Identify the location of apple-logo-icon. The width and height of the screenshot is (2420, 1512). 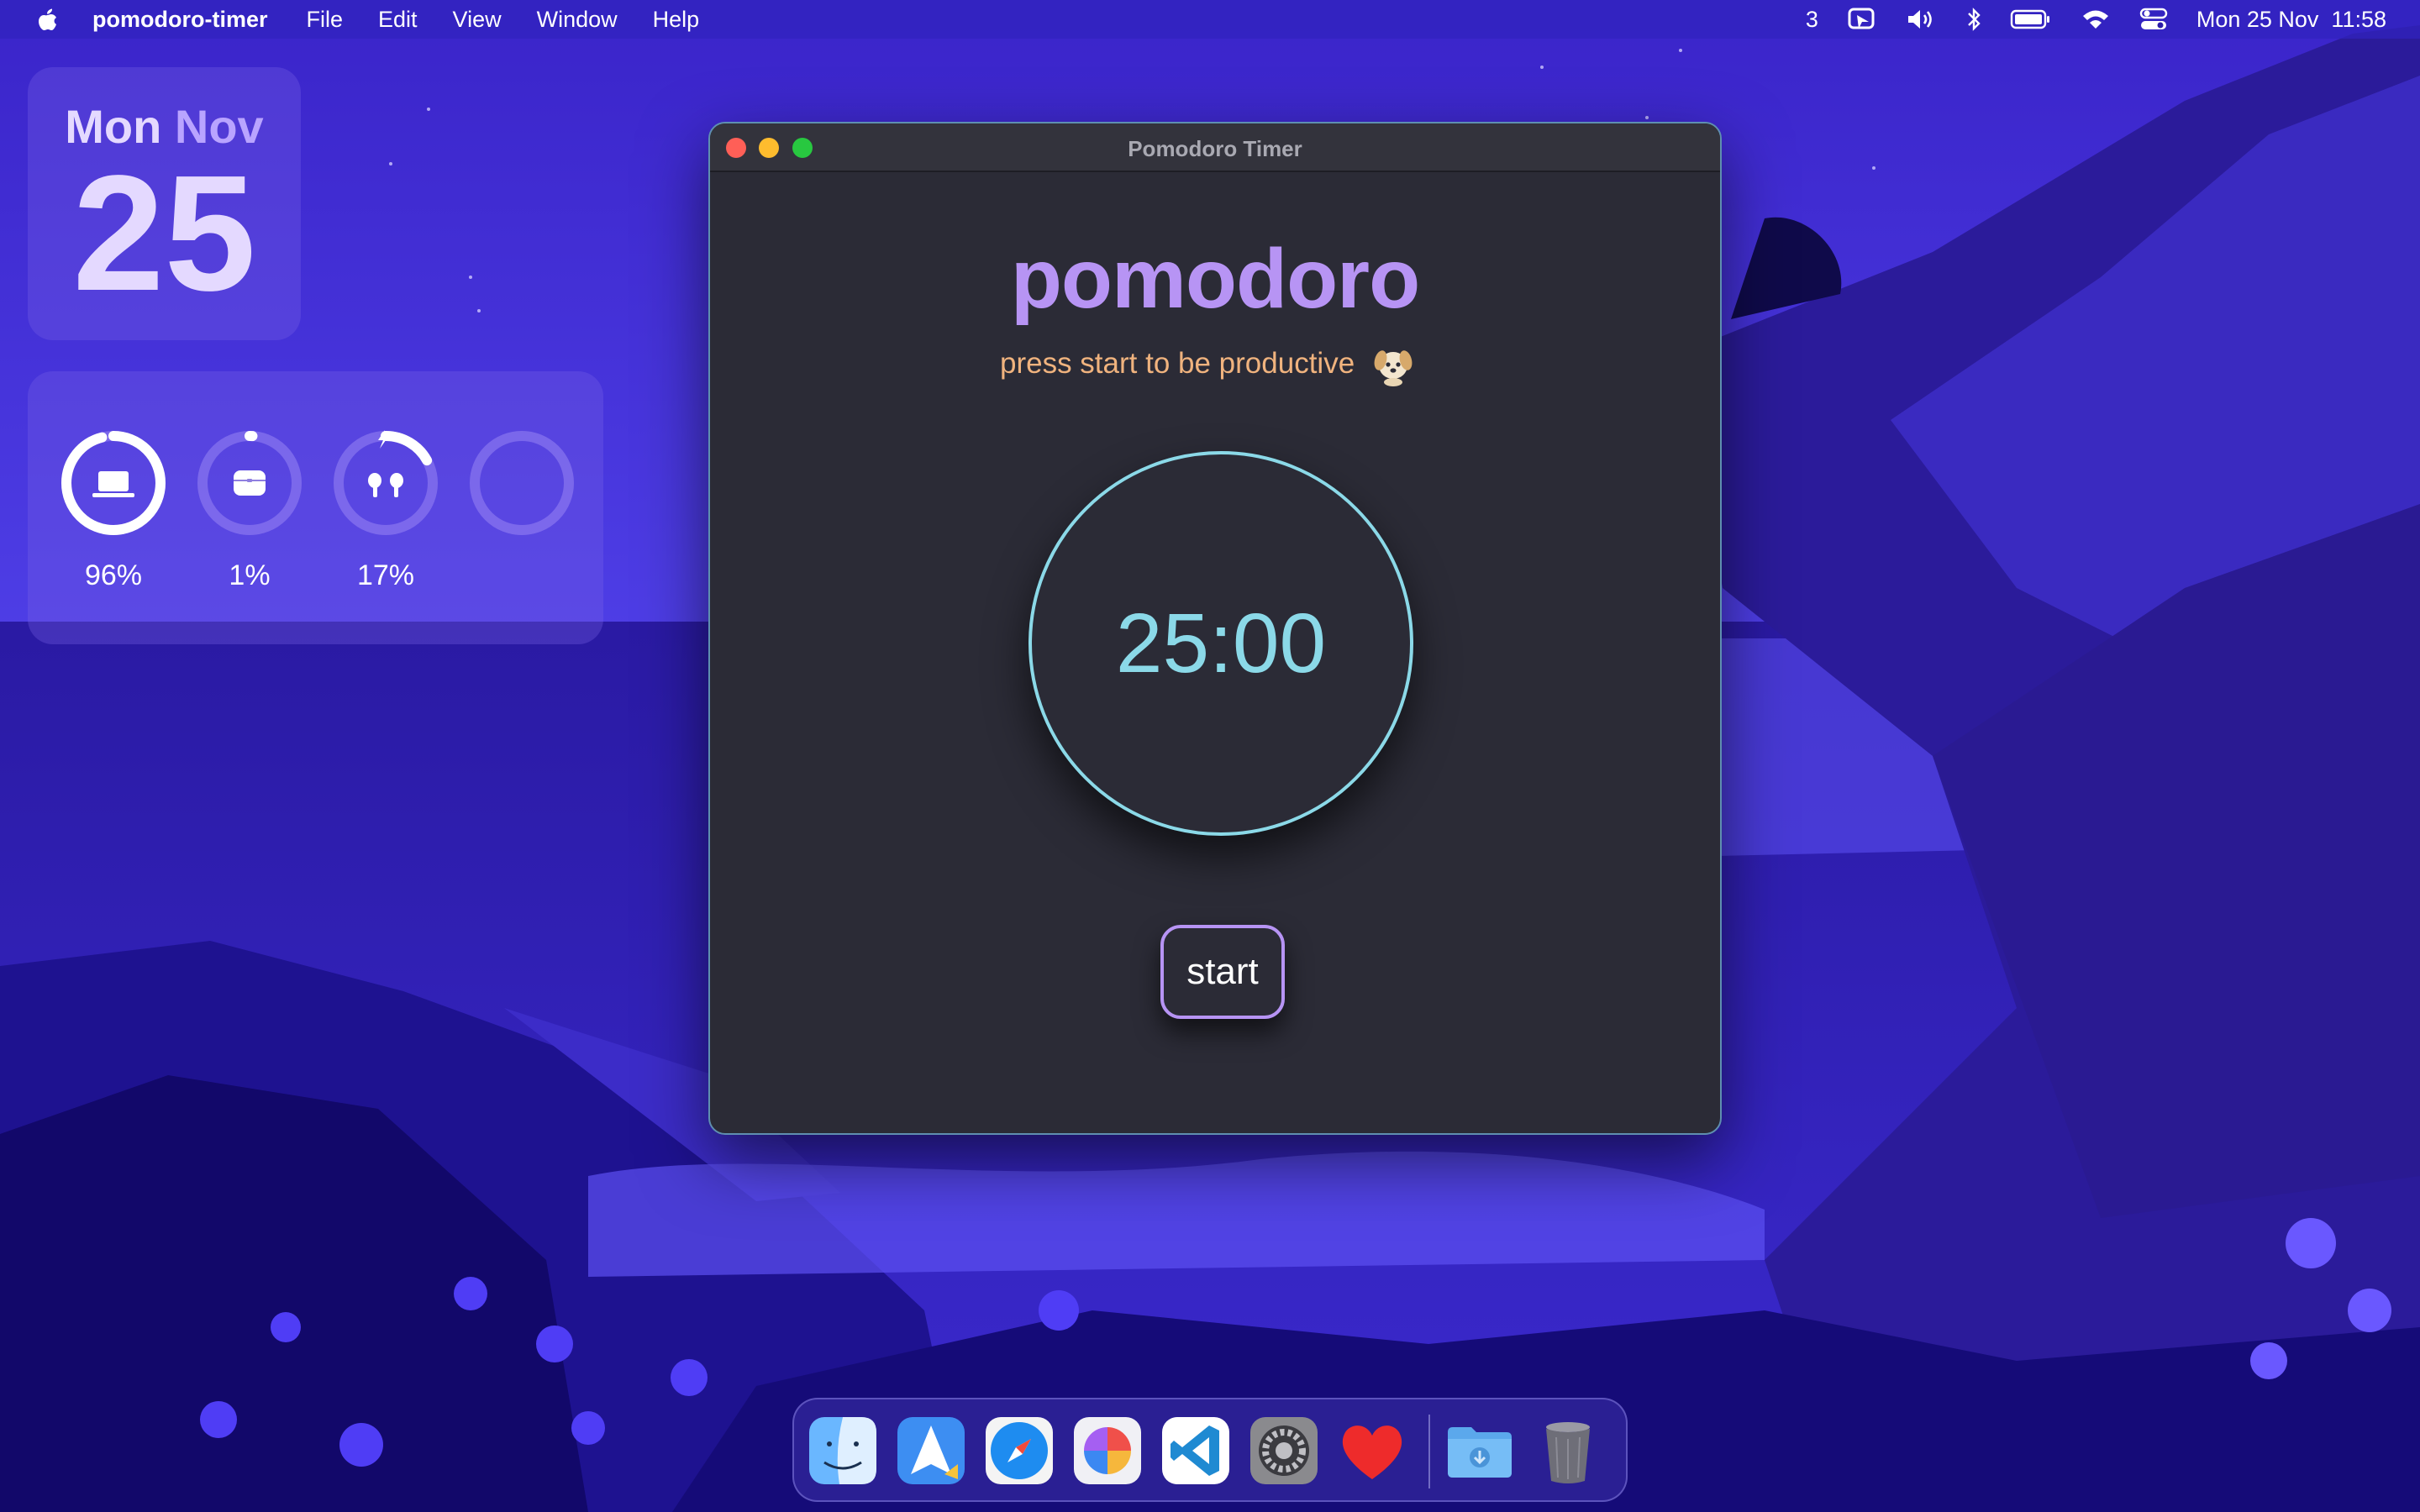
(47, 19).